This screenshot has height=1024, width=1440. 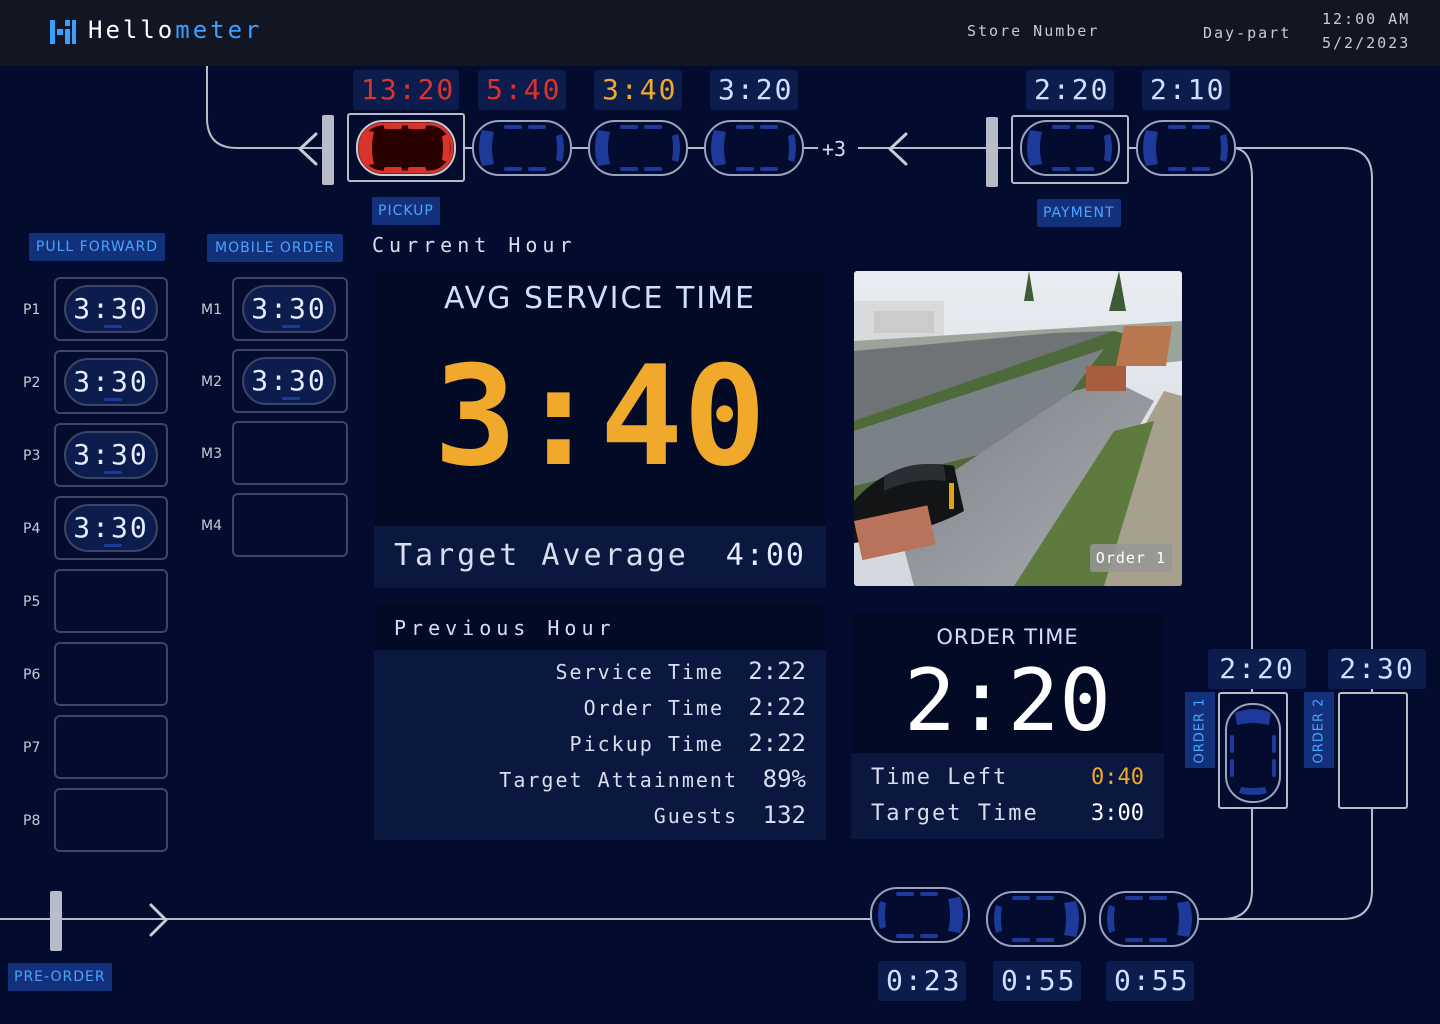 What do you see at coordinates (474, 245) in the screenshot?
I see `current-hour-title: Current Hour` at bounding box center [474, 245].